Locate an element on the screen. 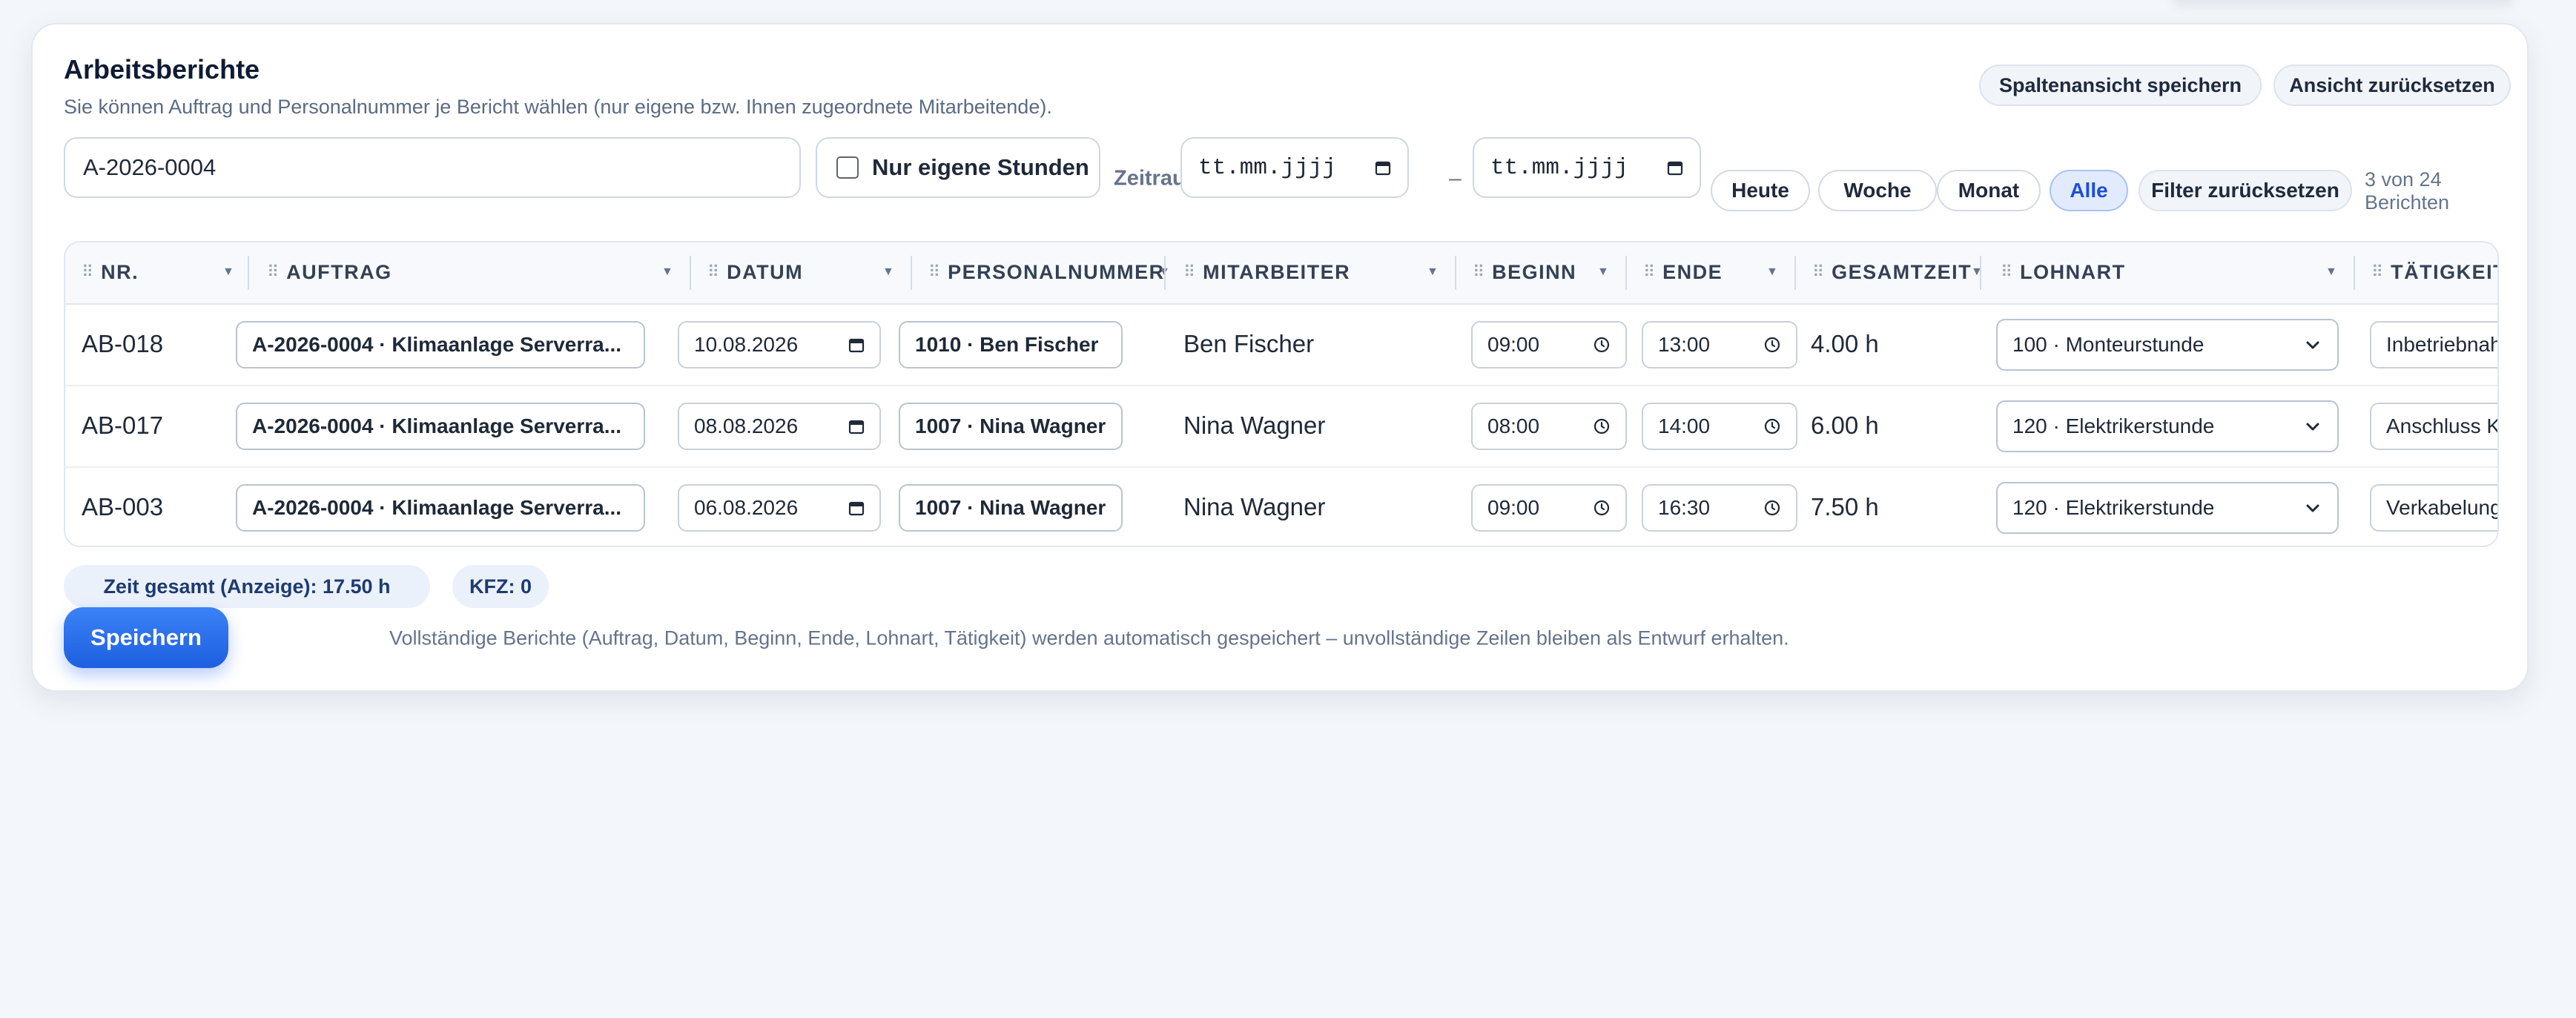 The height and width of the screenshot is (1018, 2576). quick-filter-week: Woche is located at coordinates (1877, 191).